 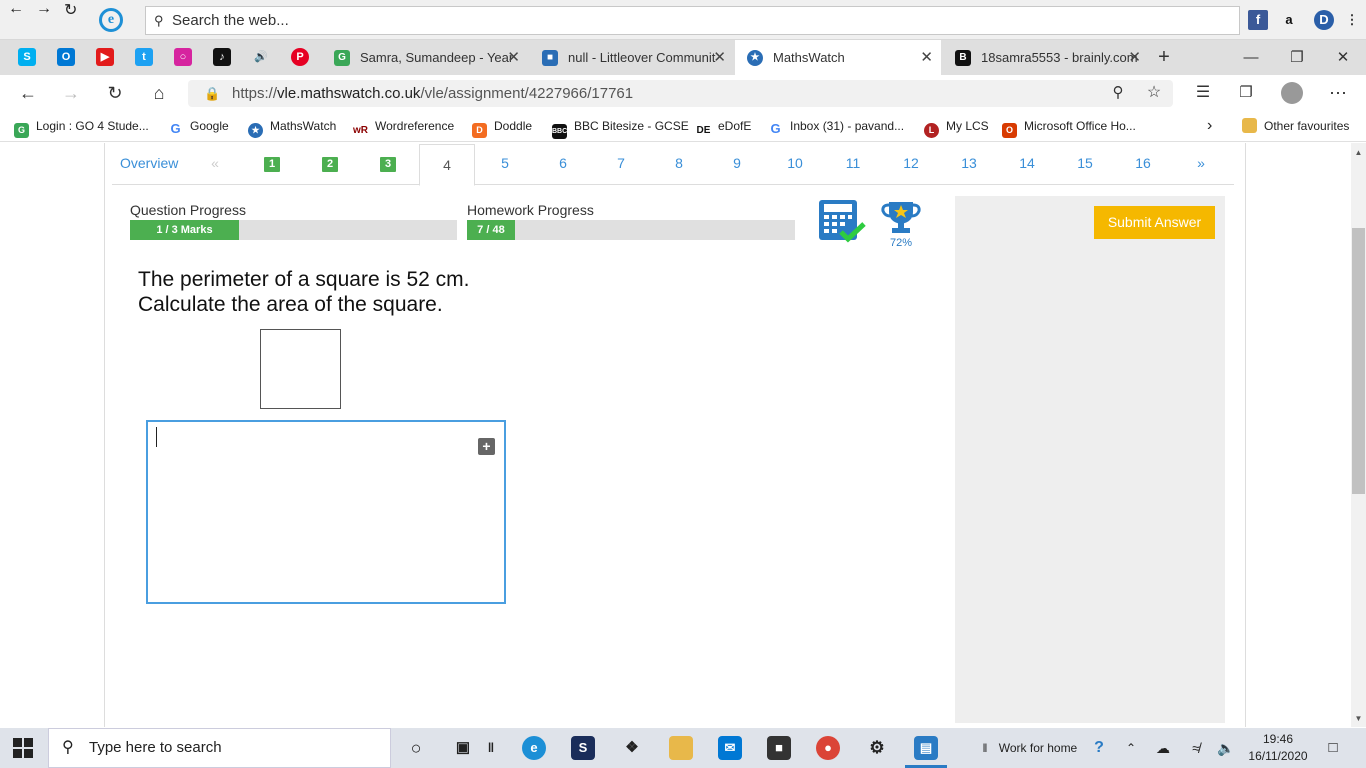 I want to click on cortana-icon: ○, so click(x=416, y=748).